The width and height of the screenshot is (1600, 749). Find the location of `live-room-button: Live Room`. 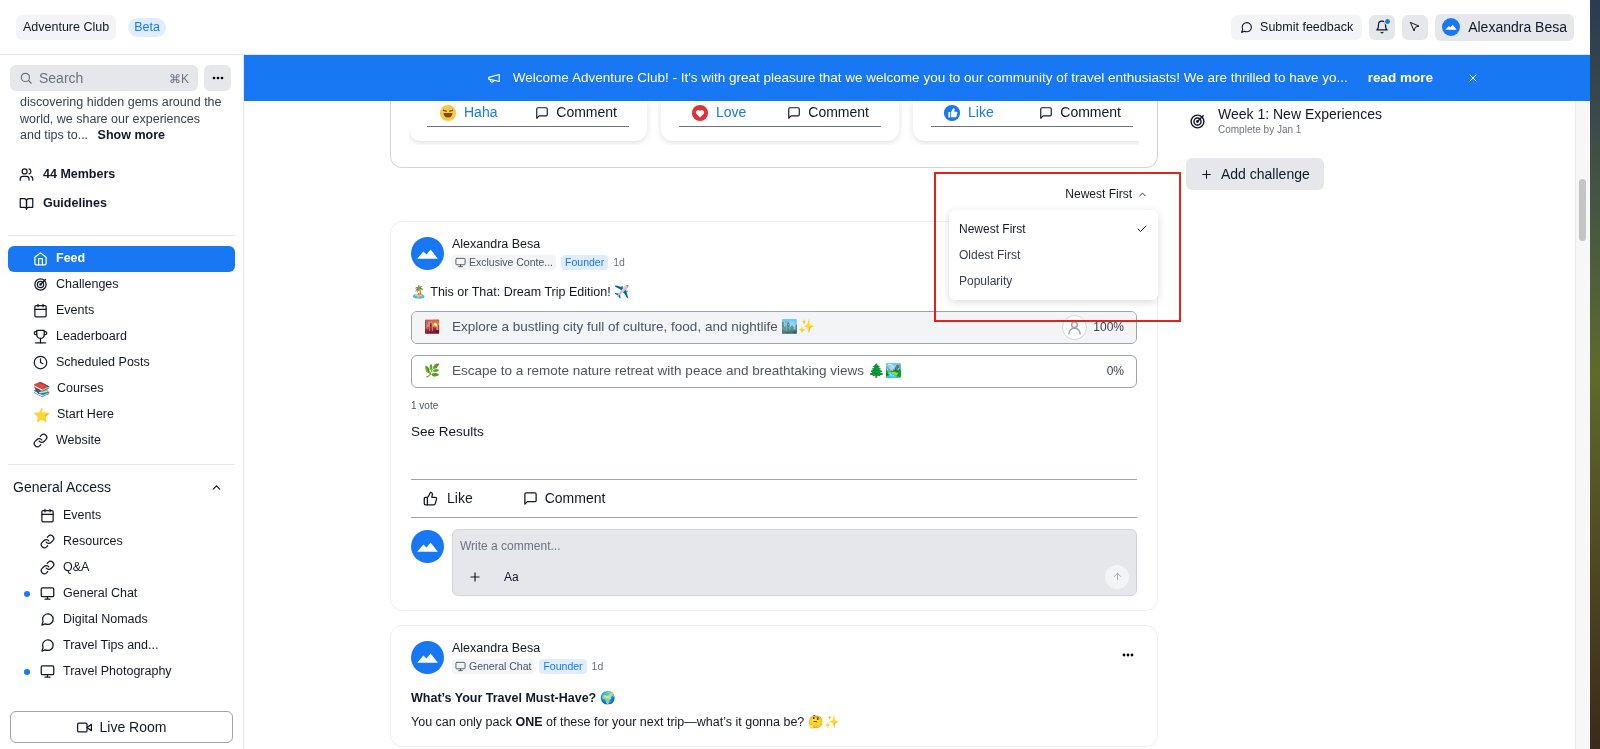

live-room-button: Live Room is located at coordinates (121, 727).